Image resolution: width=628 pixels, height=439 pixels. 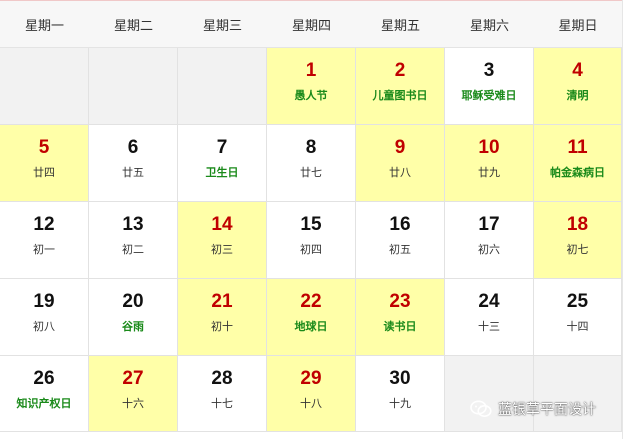 I want to click on wechat-icon, so click(x=481, y=409).